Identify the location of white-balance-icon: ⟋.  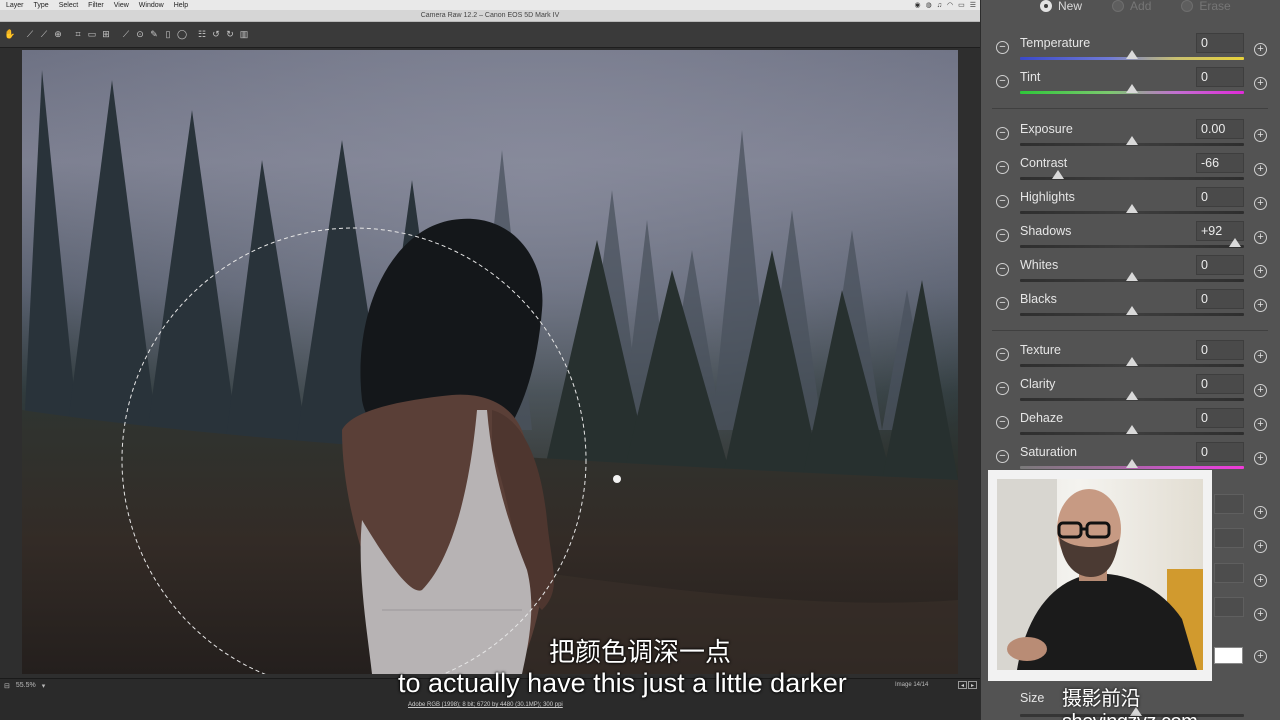
(30, 35).